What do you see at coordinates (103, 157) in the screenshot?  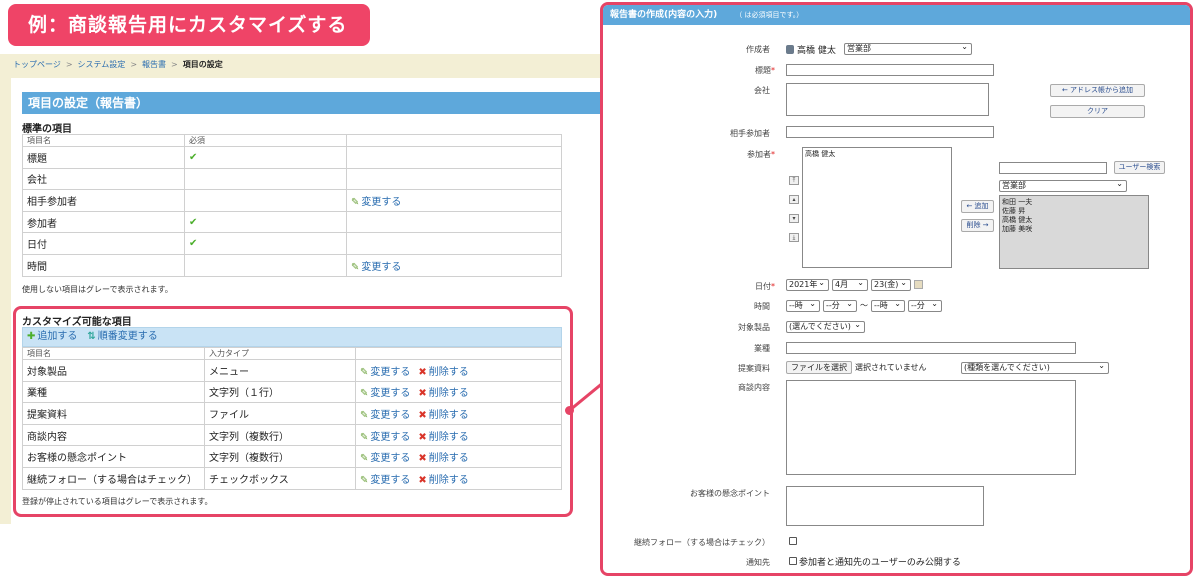 I see `cell-name: 標題` at bounding box center [103, 157].